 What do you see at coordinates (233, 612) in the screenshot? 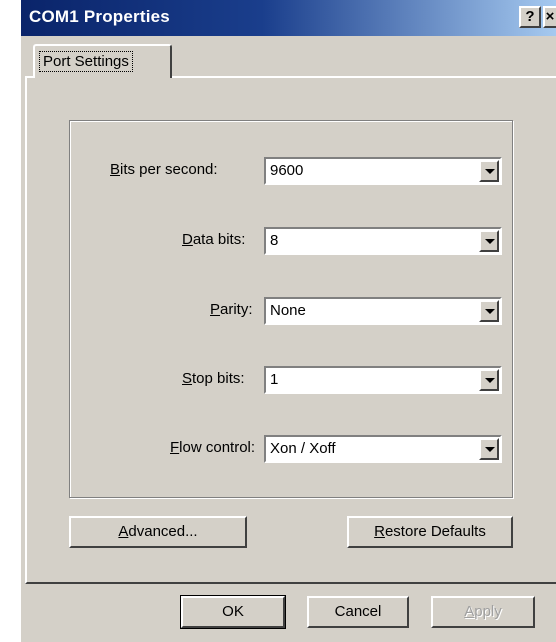
I see `ok-button: OK` at bounding box center [233, 612].